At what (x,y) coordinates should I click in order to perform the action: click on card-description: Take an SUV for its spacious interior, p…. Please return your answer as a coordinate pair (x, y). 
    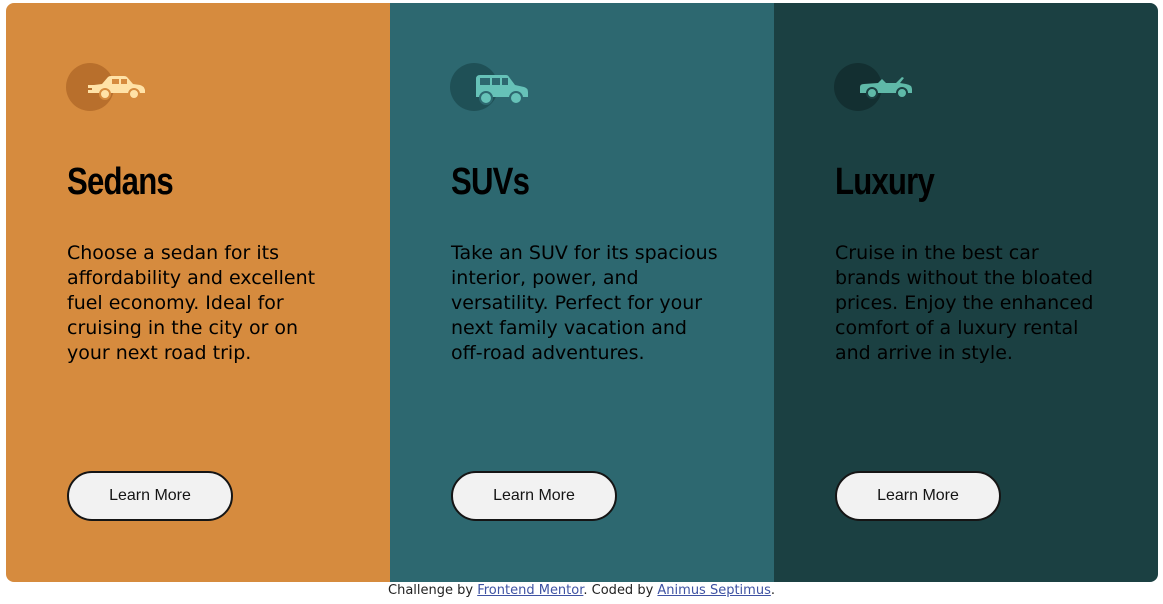
    Looking at the image, I should click on (584, 303).